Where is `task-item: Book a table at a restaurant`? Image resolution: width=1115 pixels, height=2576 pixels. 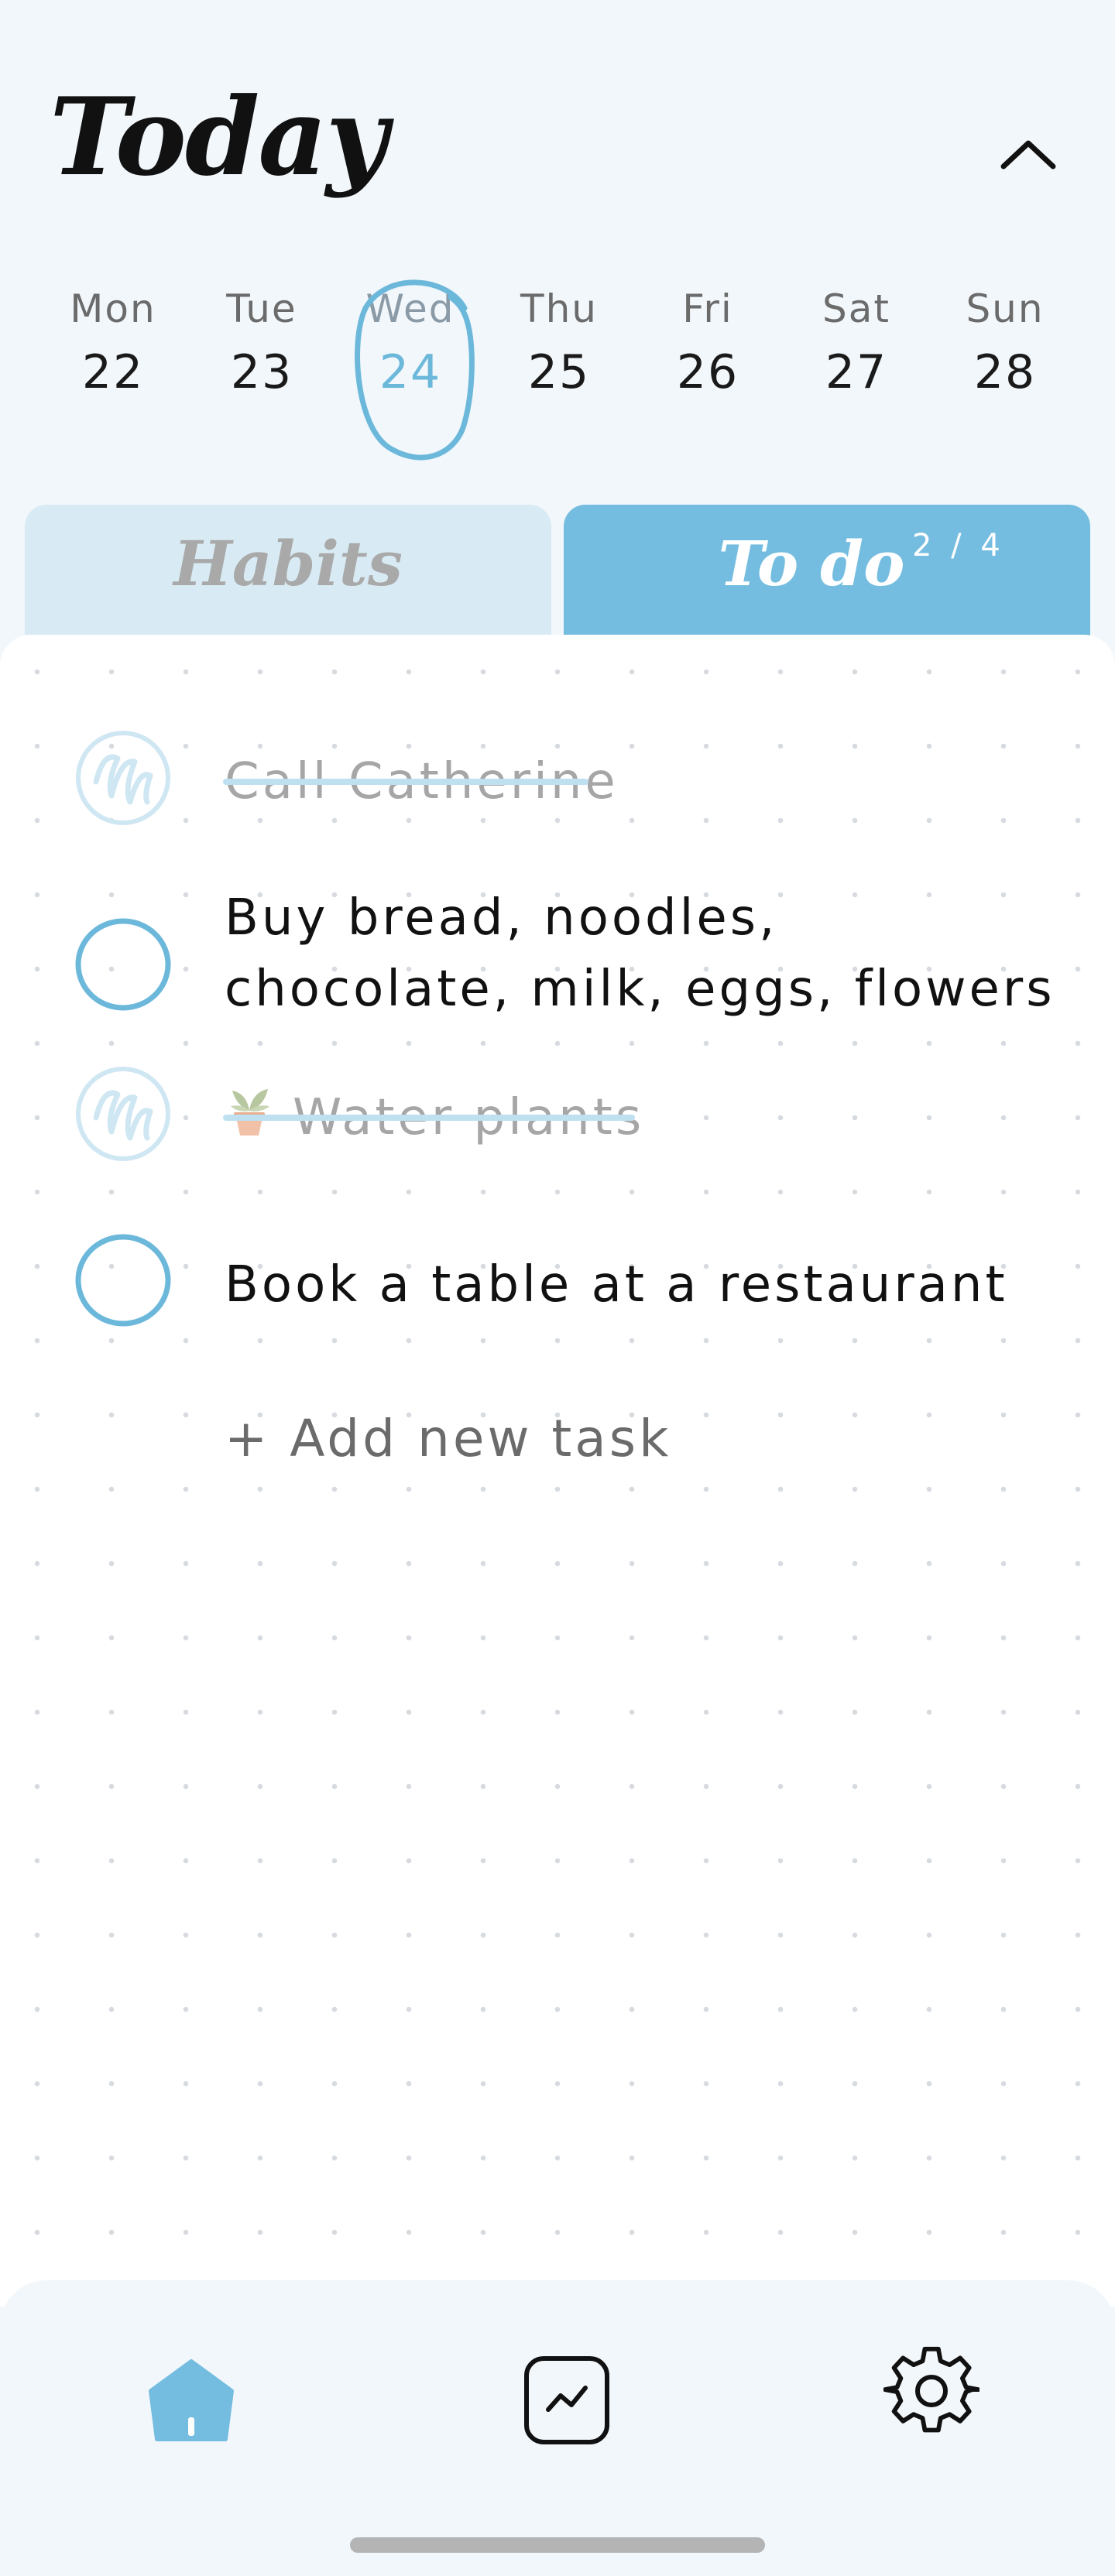
task-item: Book a table at a restaurant is located at coordinates (557, 1285).